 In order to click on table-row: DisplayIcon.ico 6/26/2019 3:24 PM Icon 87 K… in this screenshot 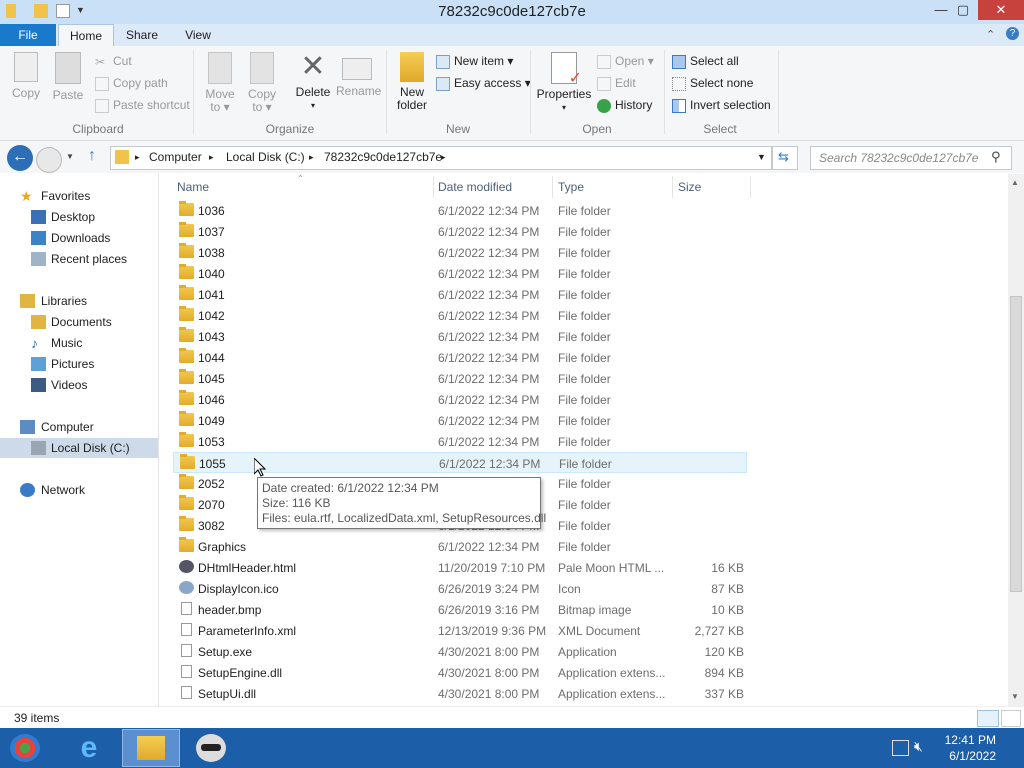, I will do `click(460, 588)`.